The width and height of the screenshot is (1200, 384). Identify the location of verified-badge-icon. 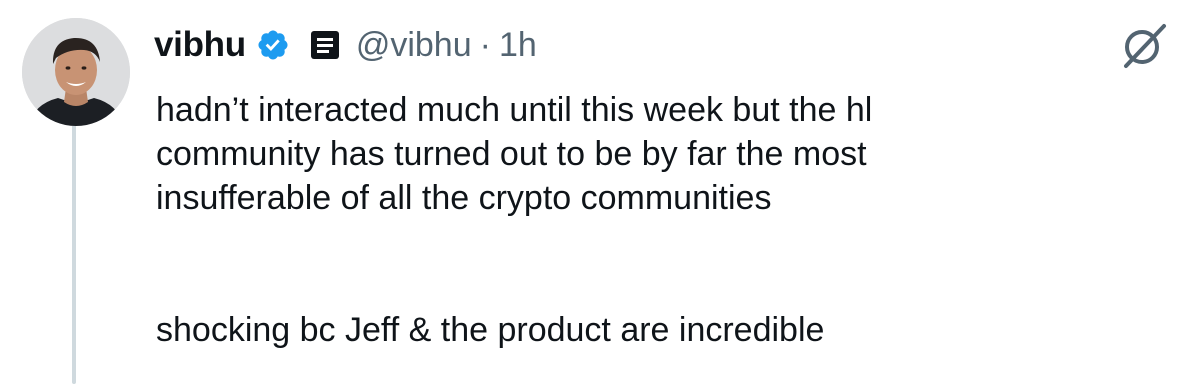
(273, 45).